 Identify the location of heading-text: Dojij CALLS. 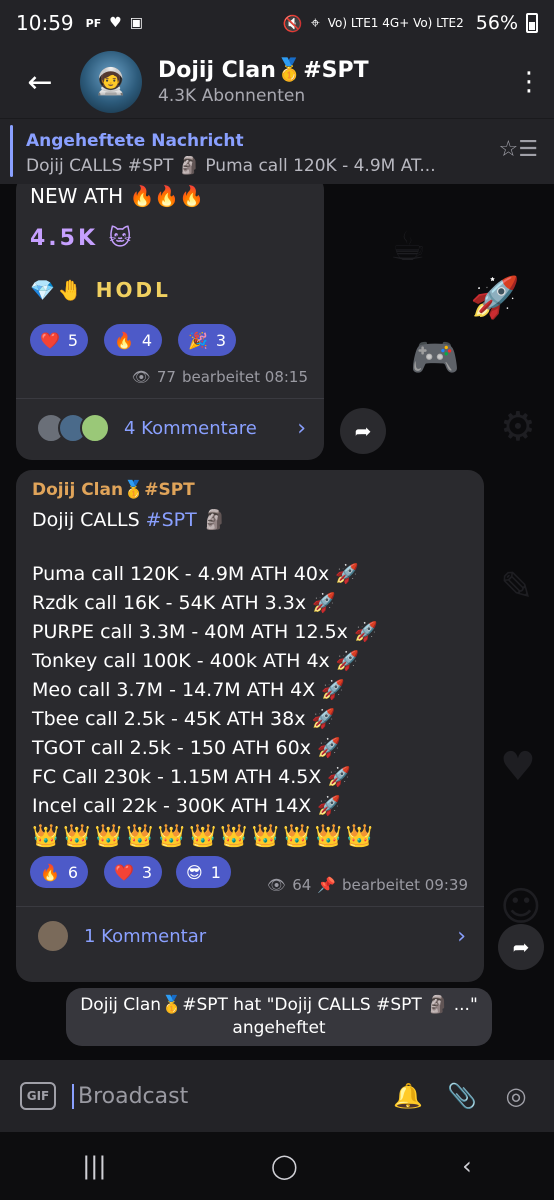
(89, 520).